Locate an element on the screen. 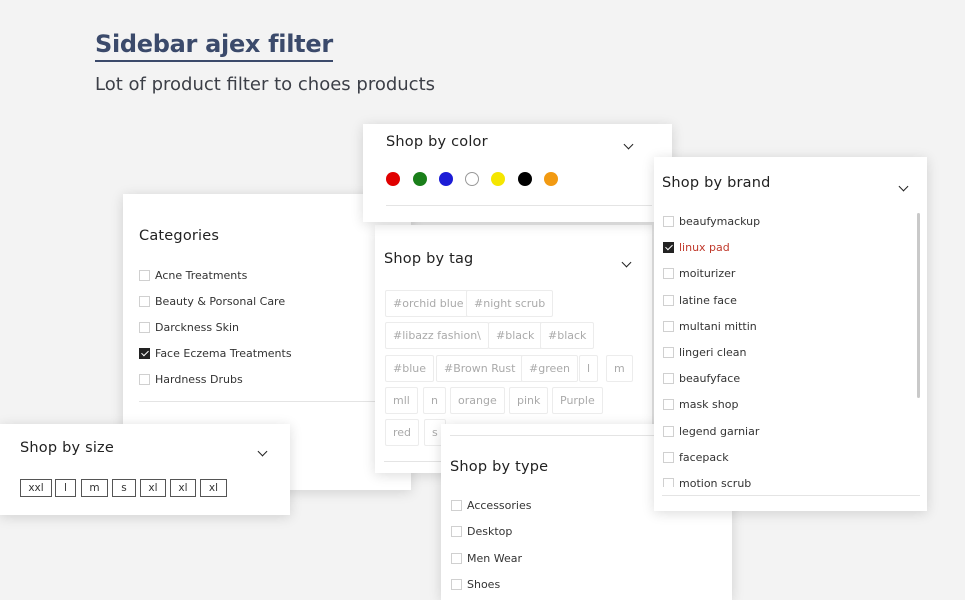  tag-chip: #green is located at coordinates (549, 368).